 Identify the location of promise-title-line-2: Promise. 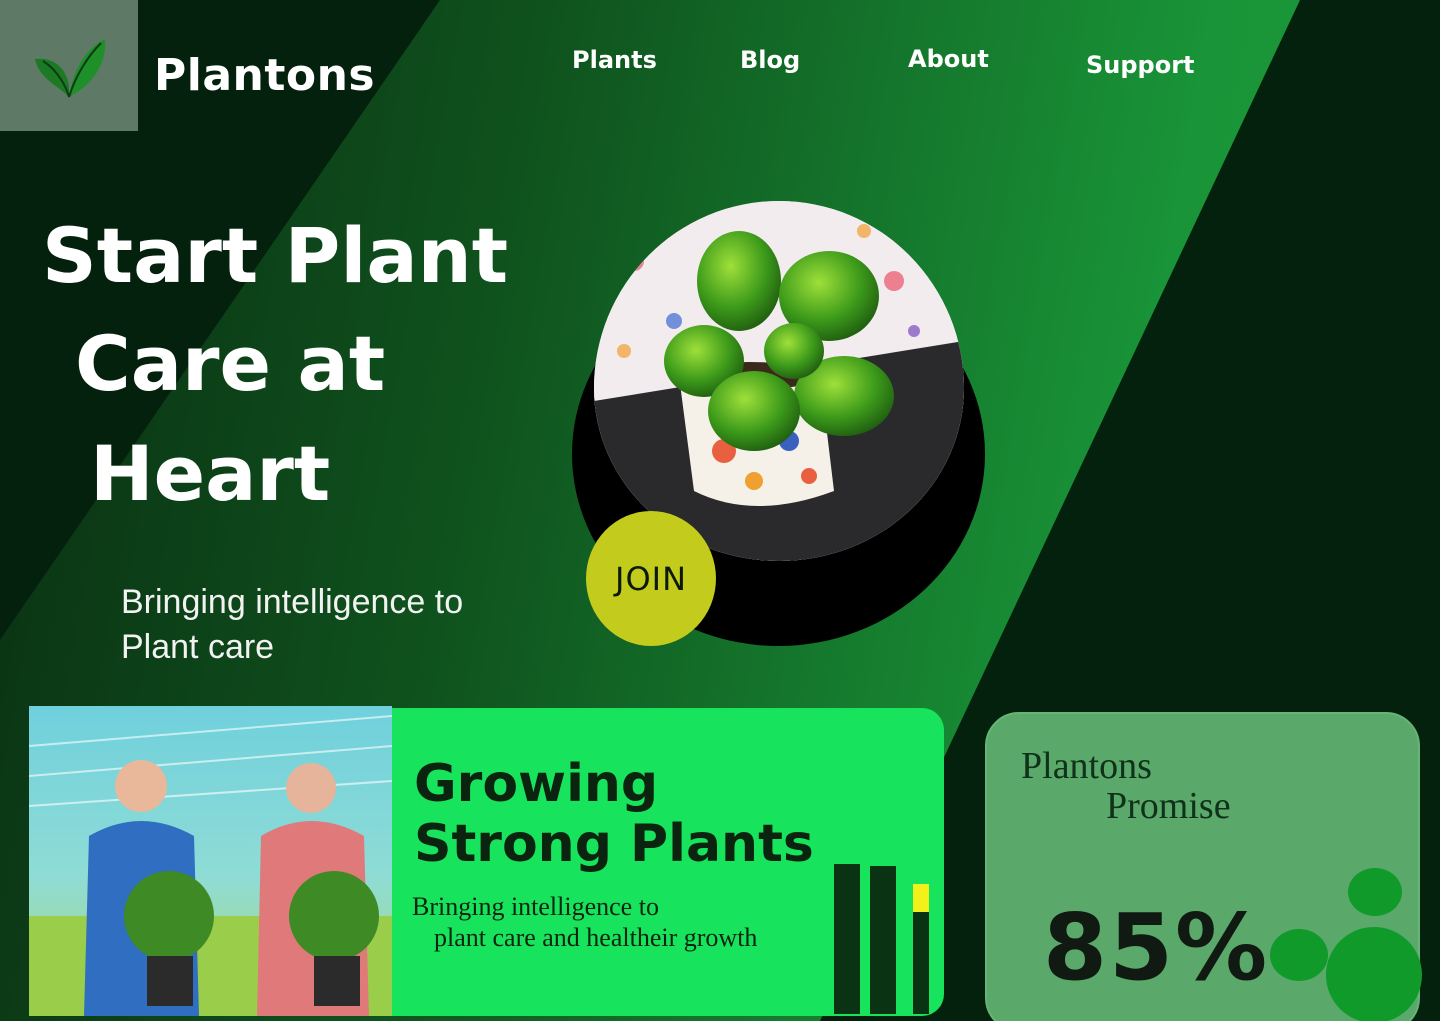
(1168, 806).